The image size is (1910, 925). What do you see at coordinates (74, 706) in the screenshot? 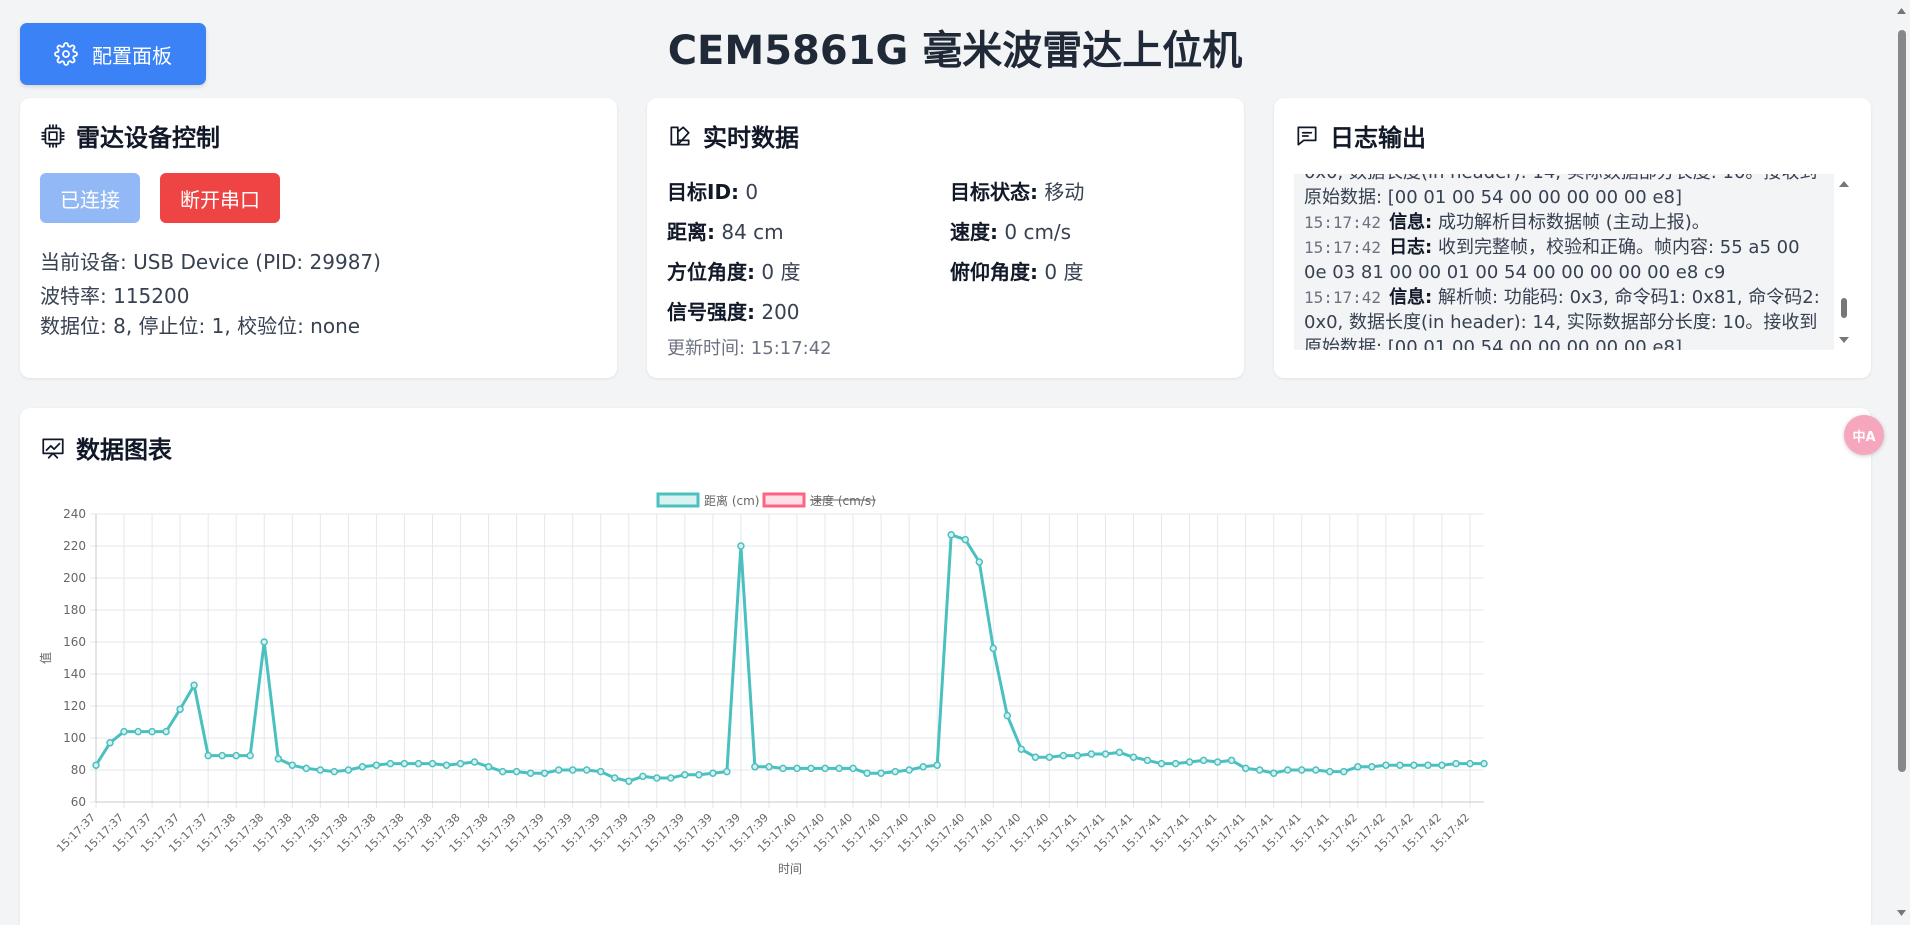
I see `y-tick-label: 120` at bounding box center [74, 706].